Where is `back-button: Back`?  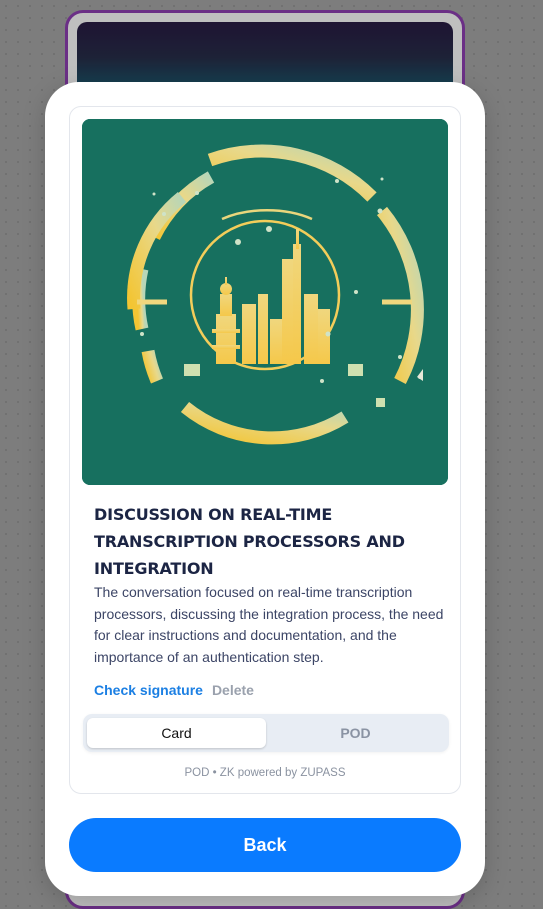
back-button: Back is located at coordinates (265, 845).